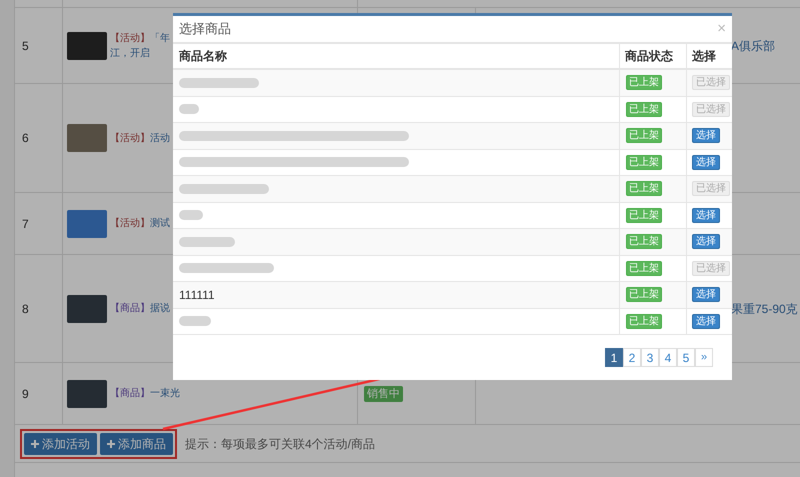 The height and width of the screenshot is (477, 800). Describe the element at coordinates (203, 56) in the screenshot. I see `column-header: 商品名称` at that location.